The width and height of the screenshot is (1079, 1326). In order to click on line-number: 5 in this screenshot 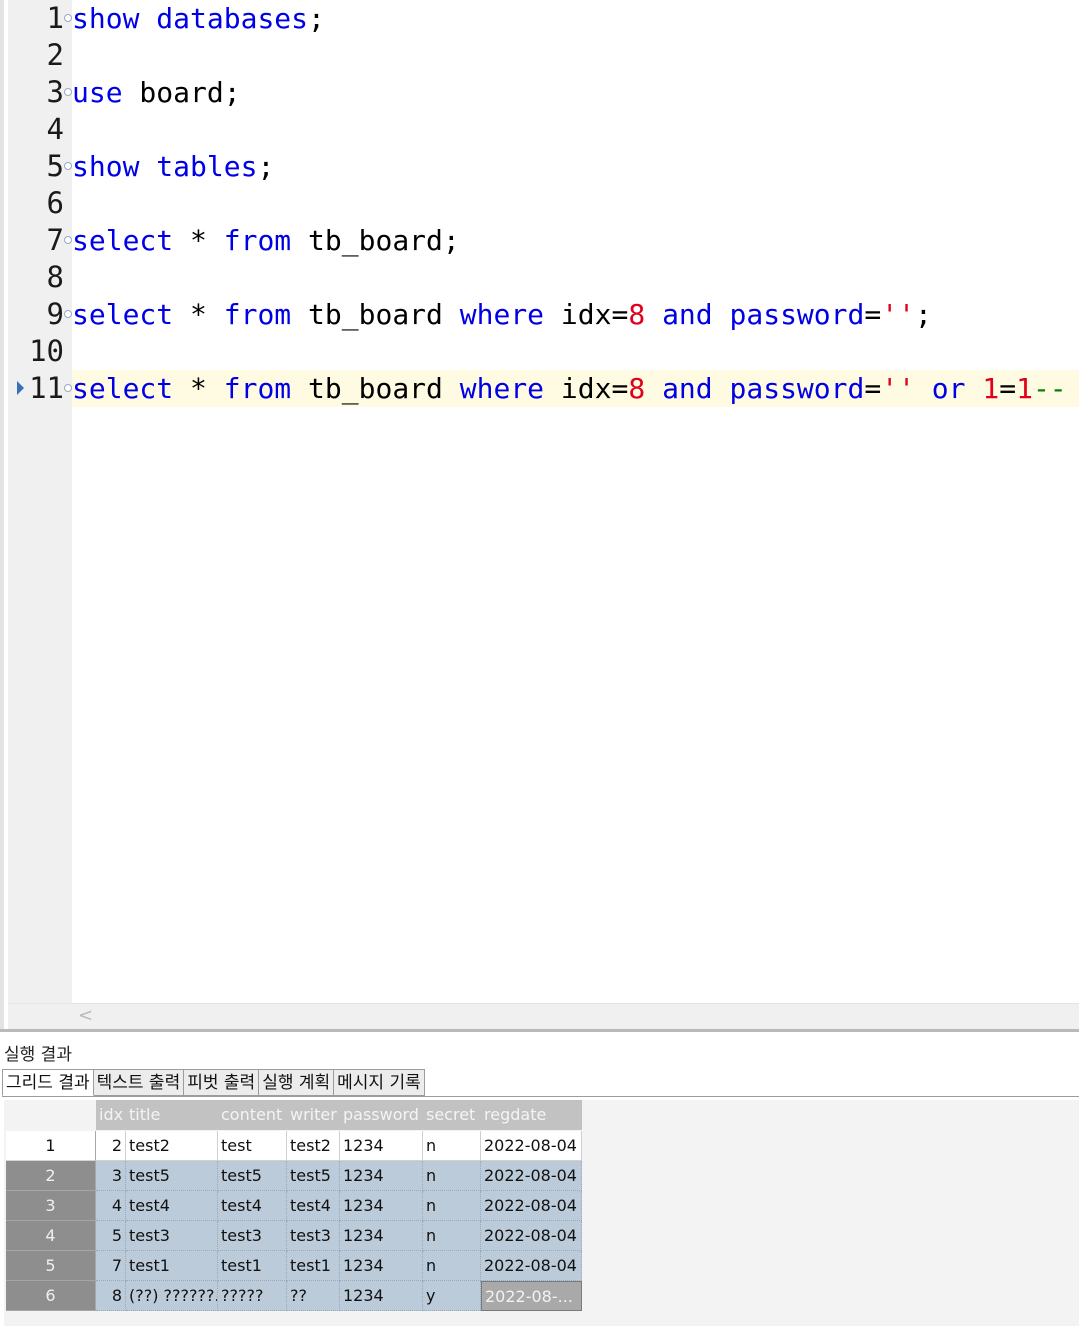, I will do `click(55, 166)`.